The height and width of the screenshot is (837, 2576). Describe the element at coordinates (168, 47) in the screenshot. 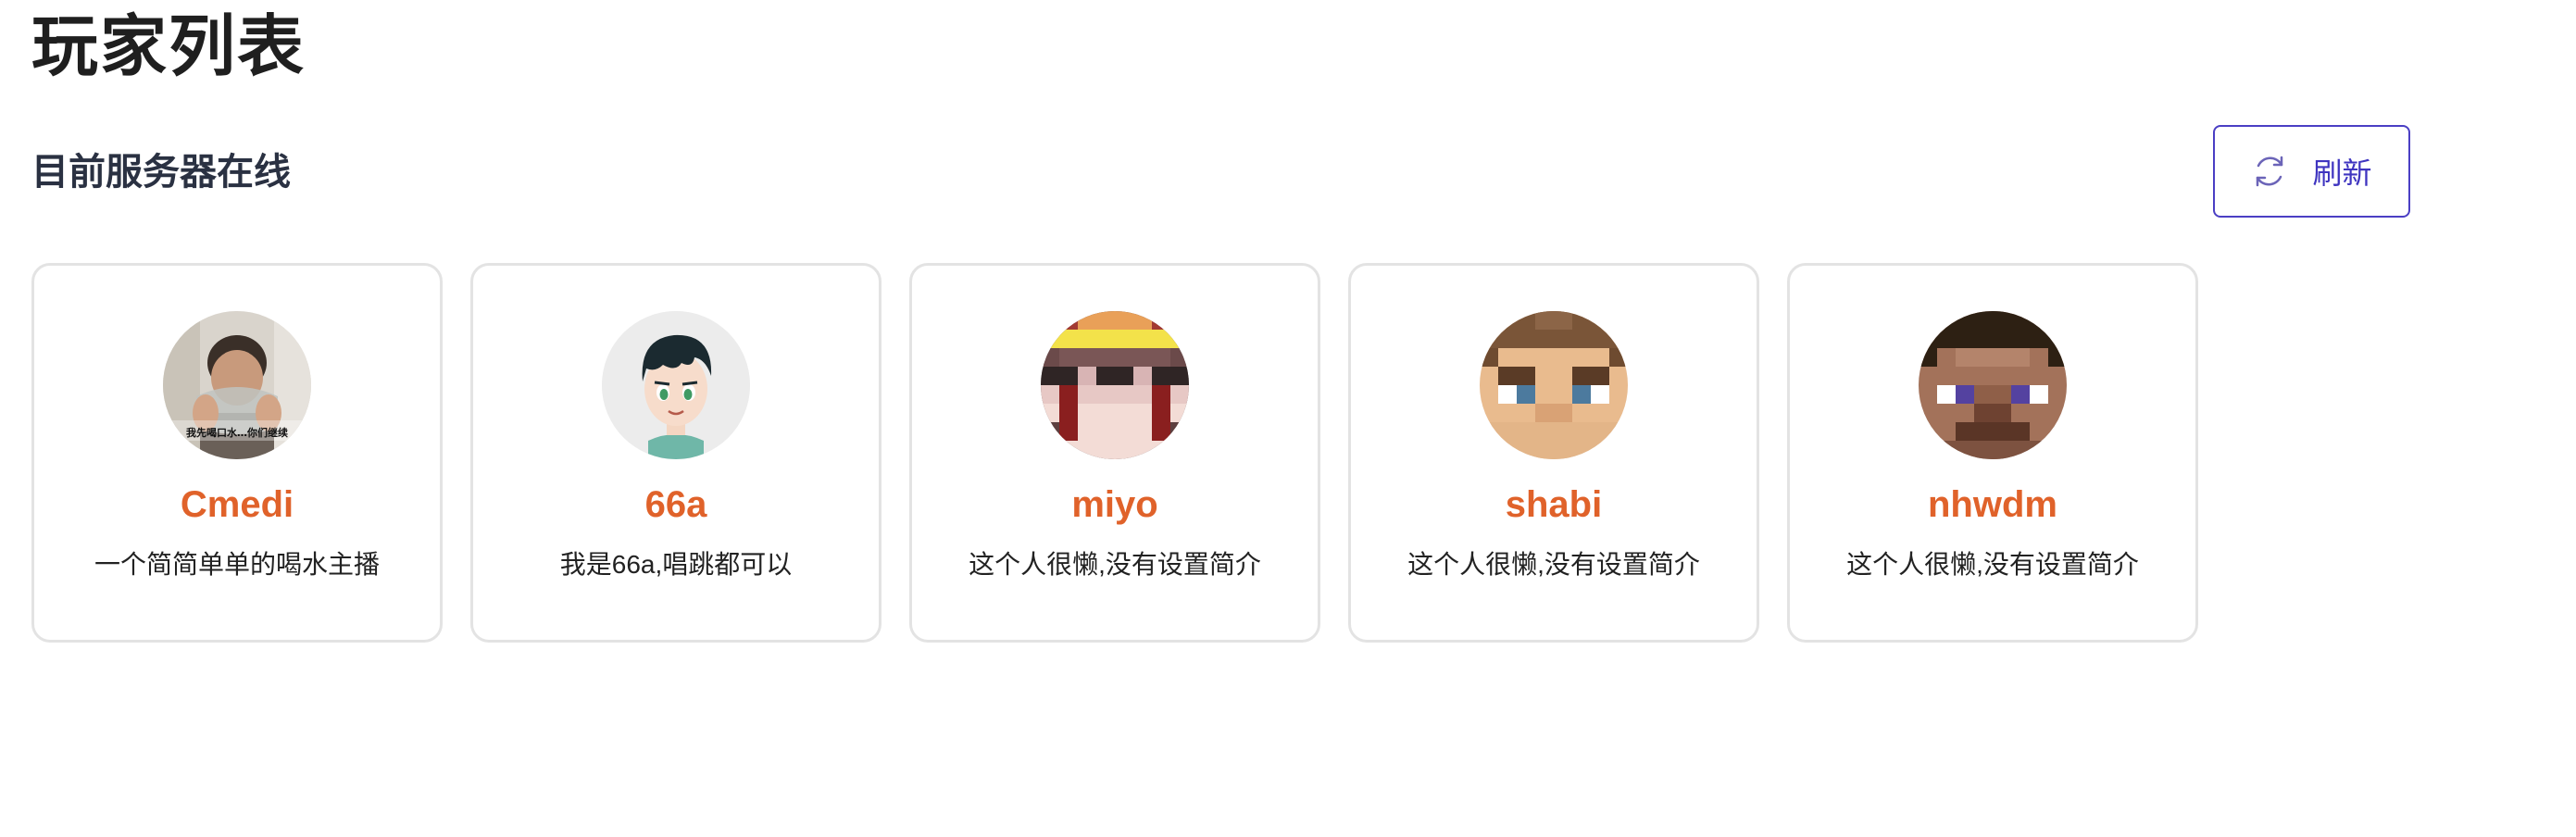

I see `page-title: 玩家列表` at that location.